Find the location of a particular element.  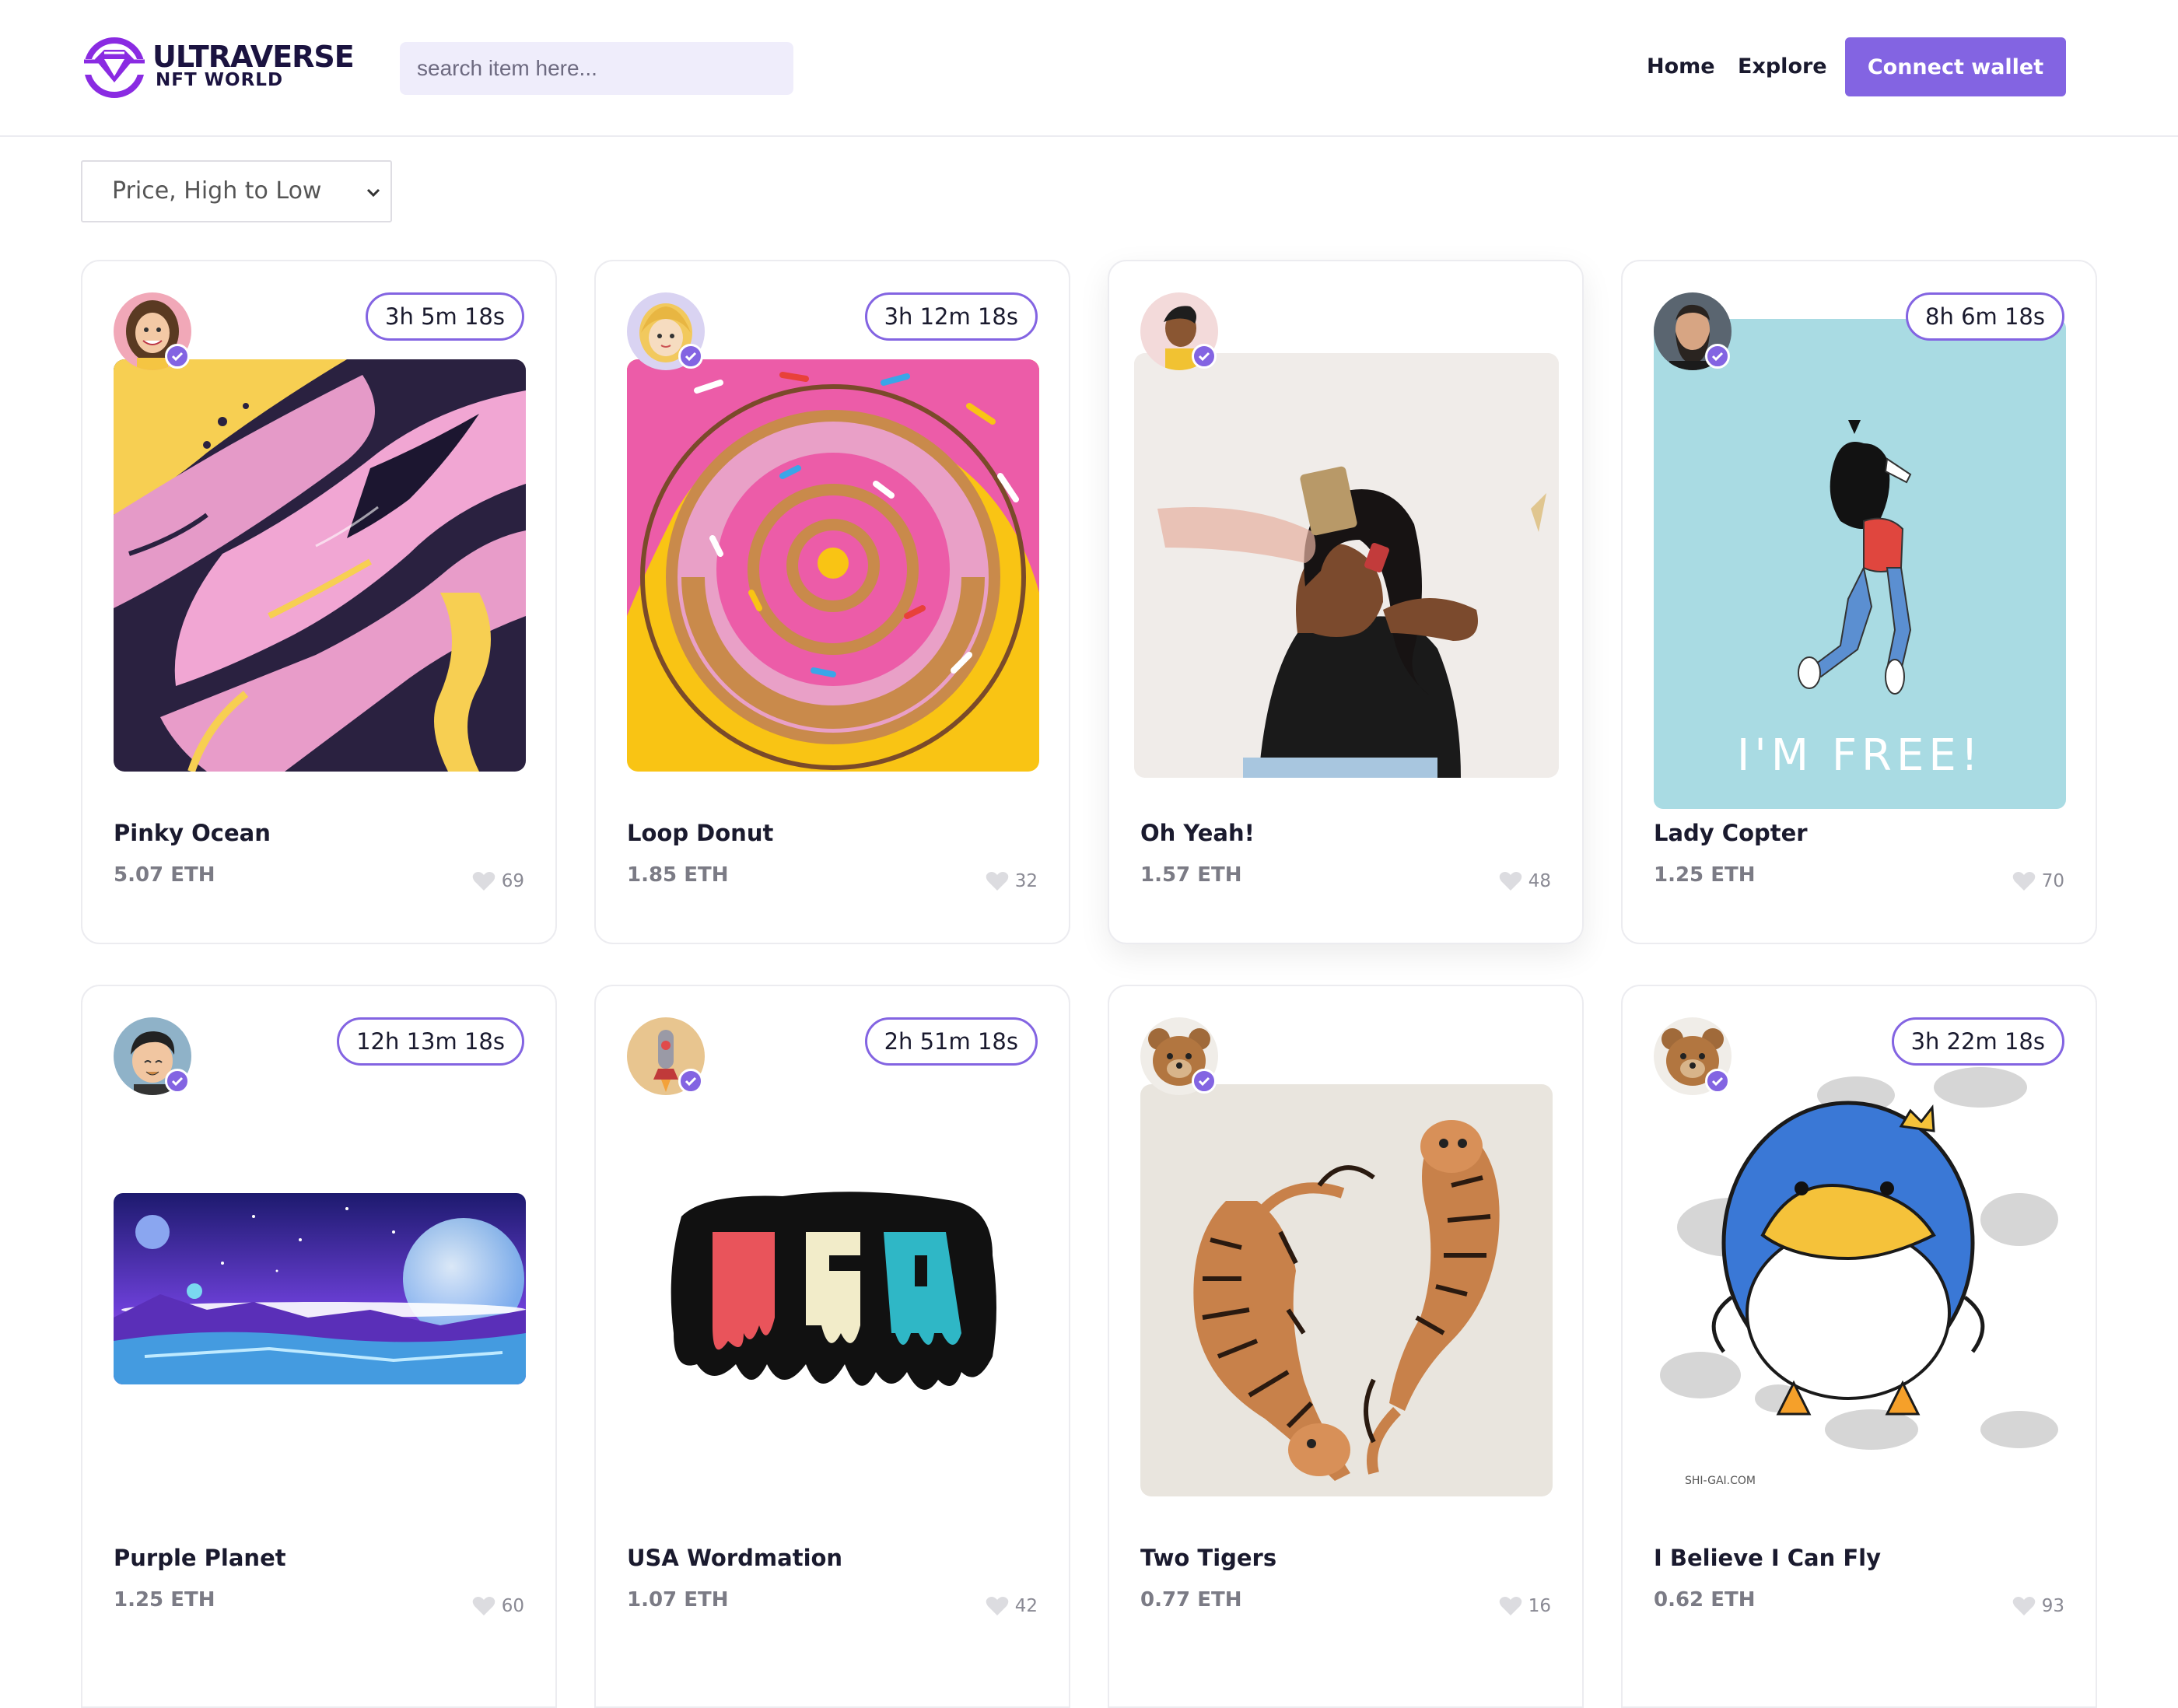

nft-title: I Believe I Can Fly is located at coordinates (1767, 1558).